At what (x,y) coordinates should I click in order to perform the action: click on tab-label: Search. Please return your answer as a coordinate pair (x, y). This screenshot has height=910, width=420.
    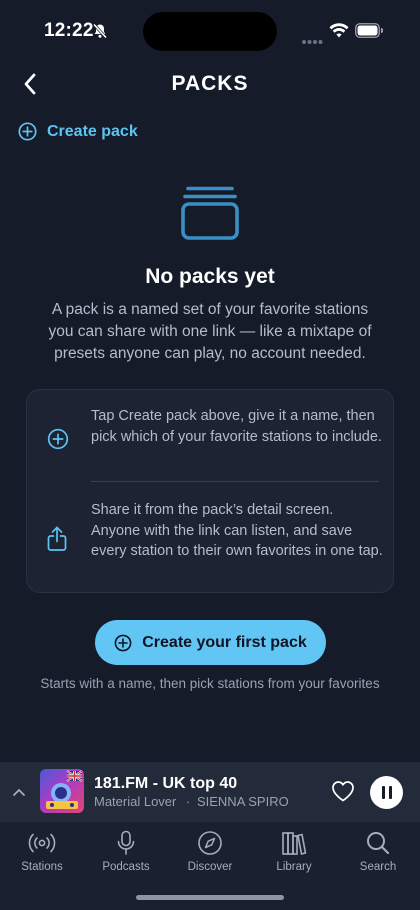
    Looking at the image, I should click on (378, 867).